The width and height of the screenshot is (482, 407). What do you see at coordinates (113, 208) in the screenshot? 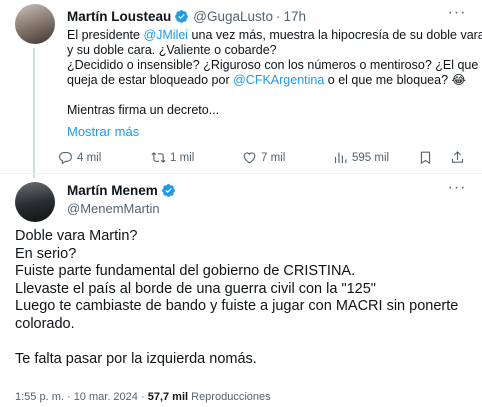
I see `author-handle: @MenemMartin` at bounding box center [113, 208].